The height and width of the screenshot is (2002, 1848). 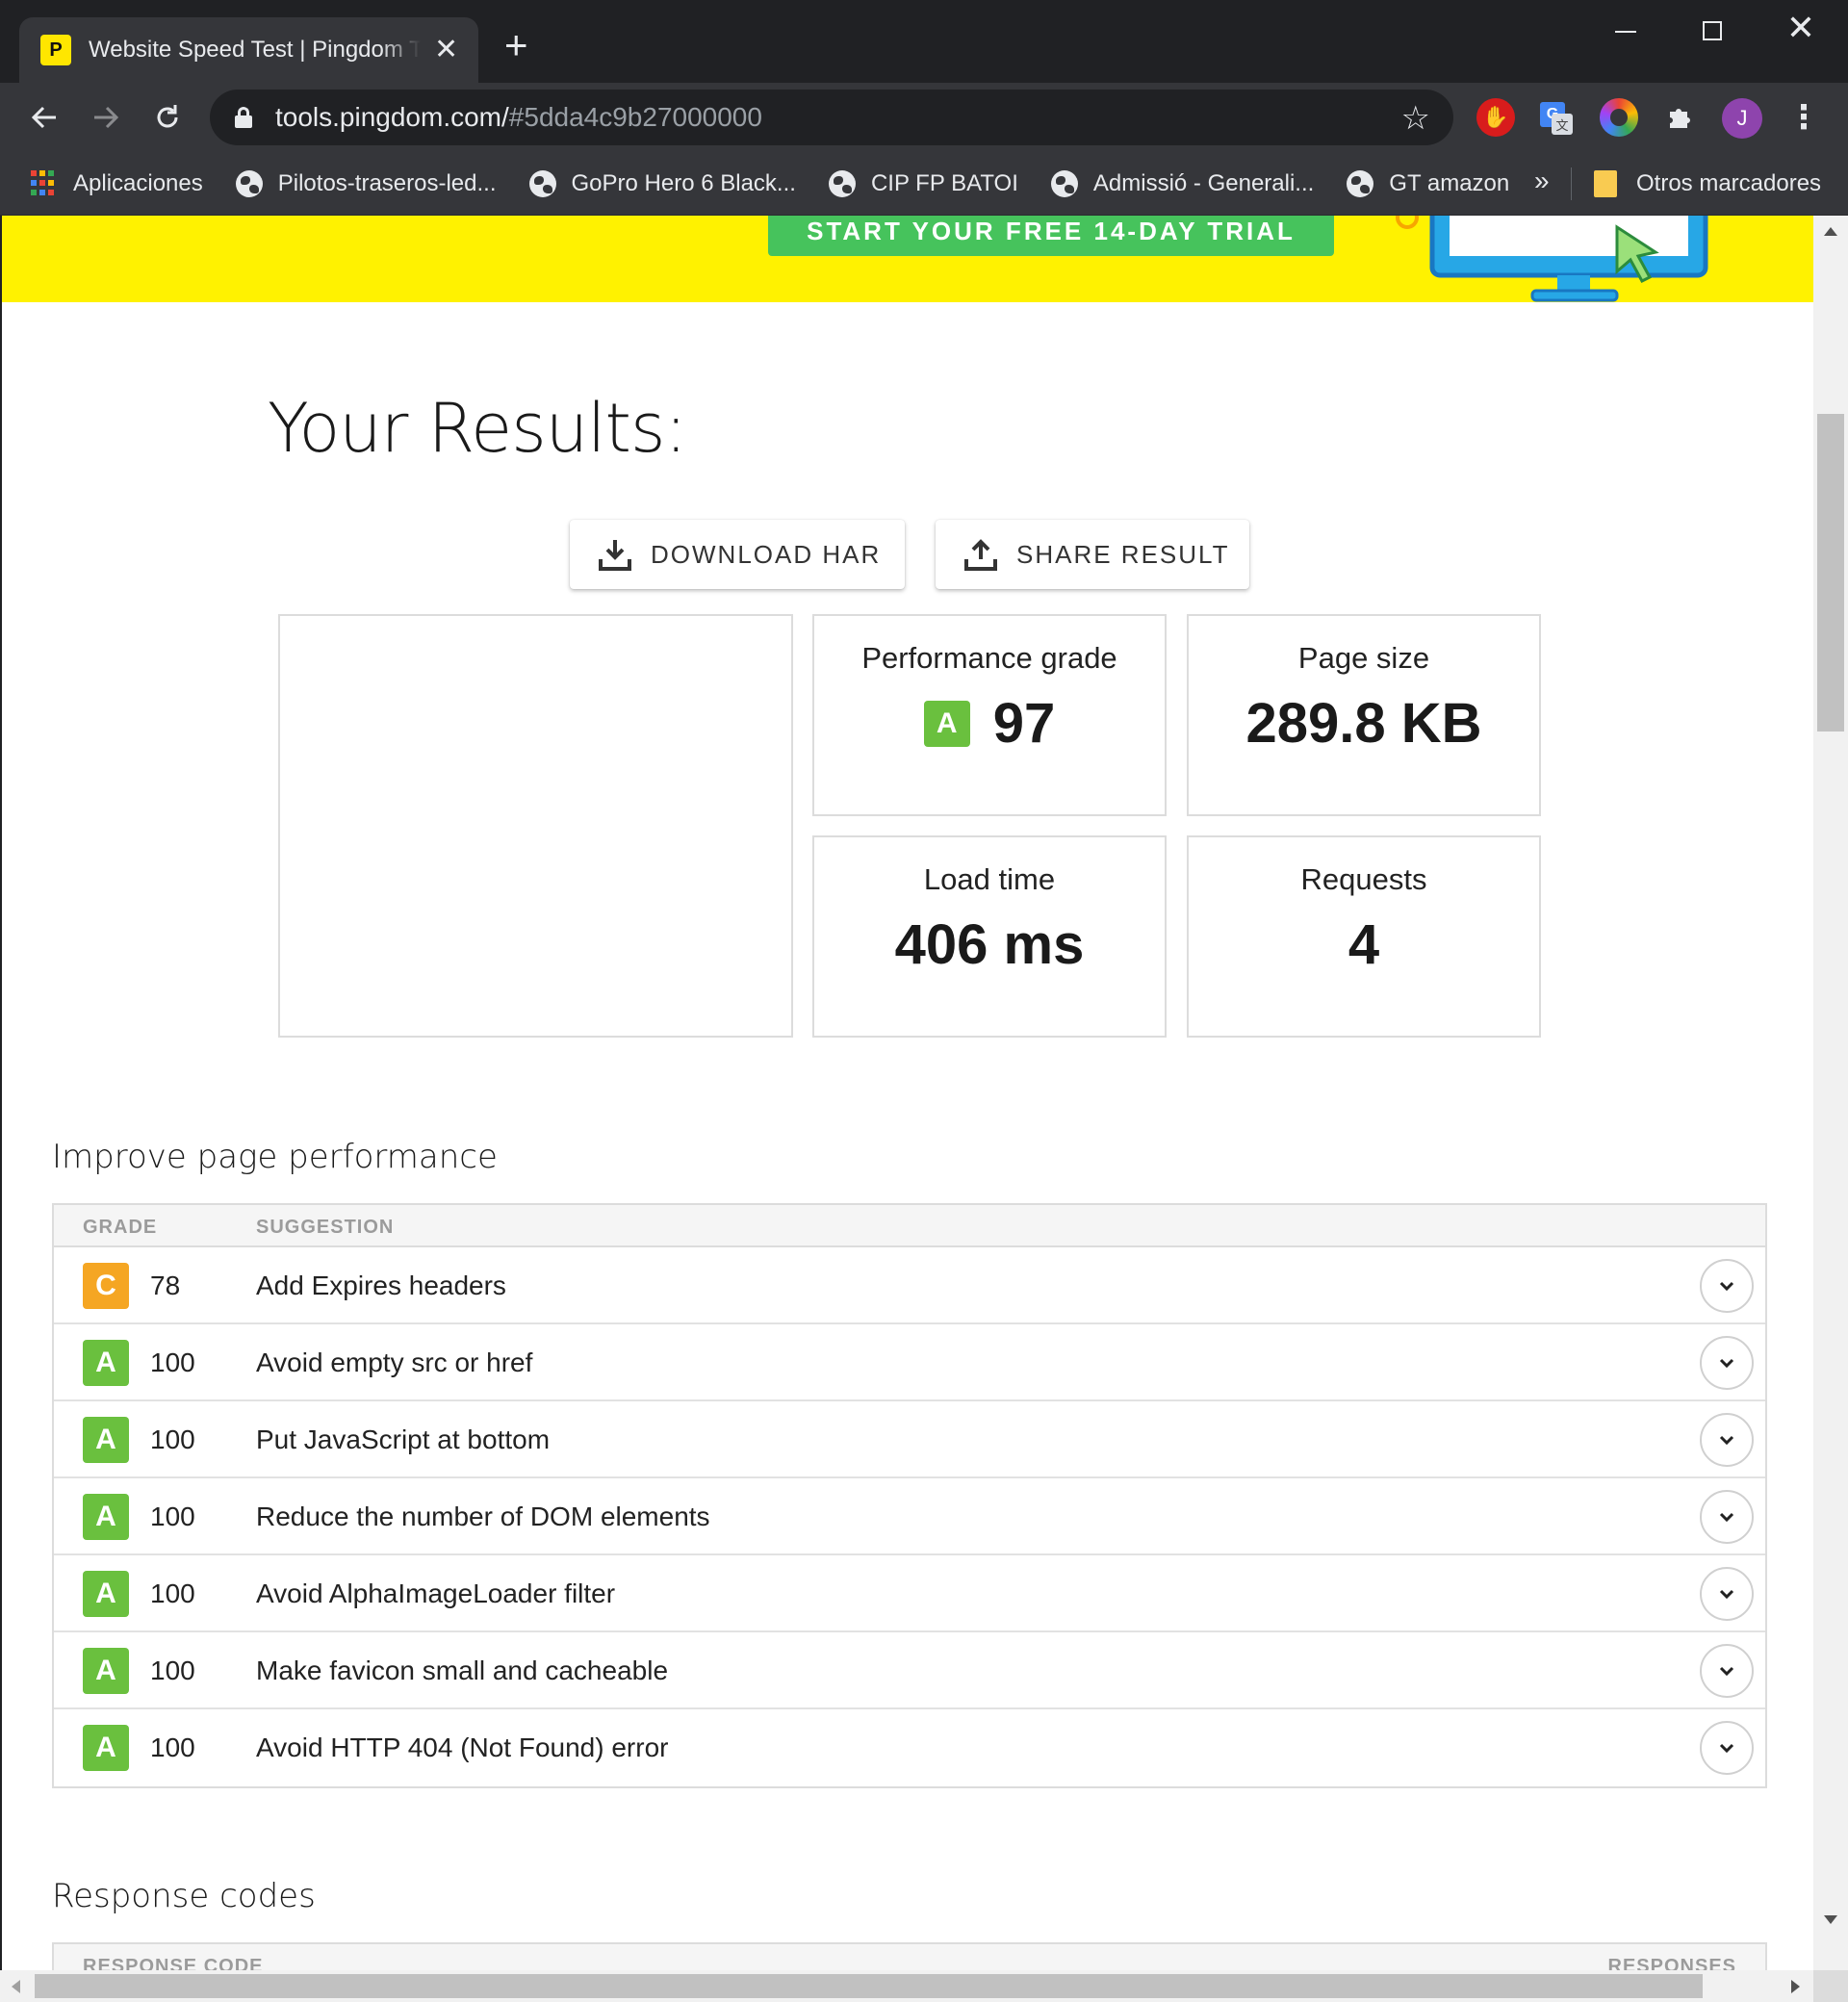 What do you see at coordinates (615, 555) in the screenshot?
I see `download-icon` at bounding box center [615, 555].